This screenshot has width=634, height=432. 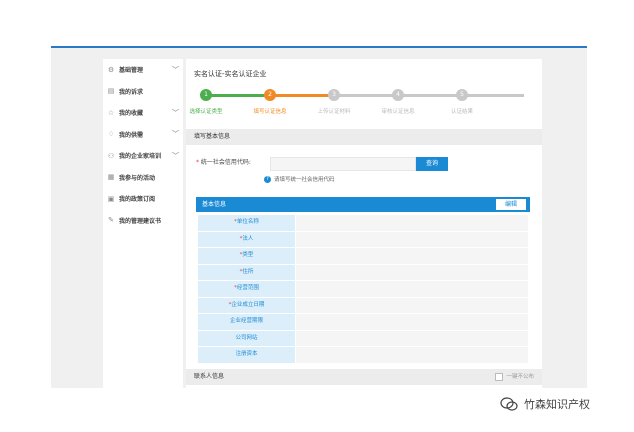 I want to click on sidebar-item-label: 我的供需, so click(x=131, y=135).